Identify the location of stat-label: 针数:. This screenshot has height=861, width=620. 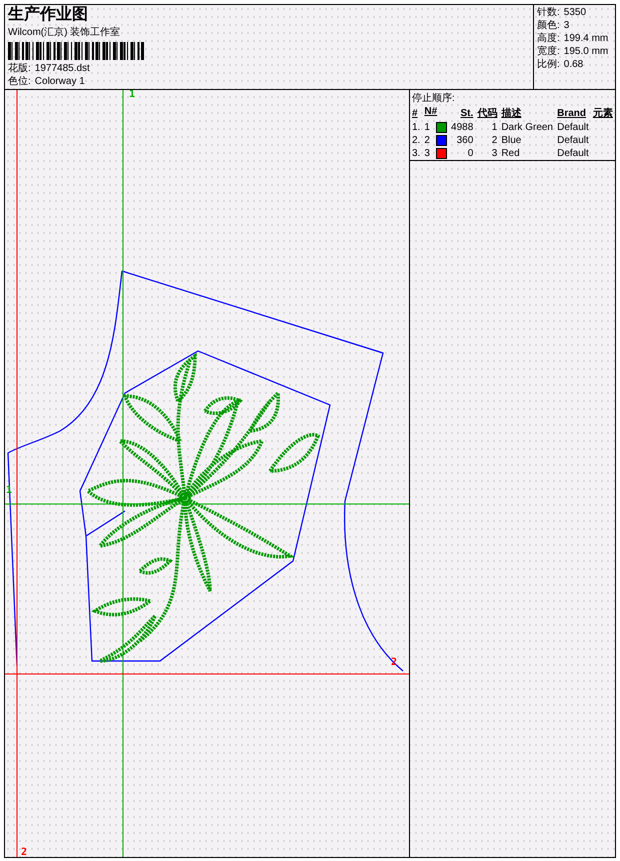
(548, 13).